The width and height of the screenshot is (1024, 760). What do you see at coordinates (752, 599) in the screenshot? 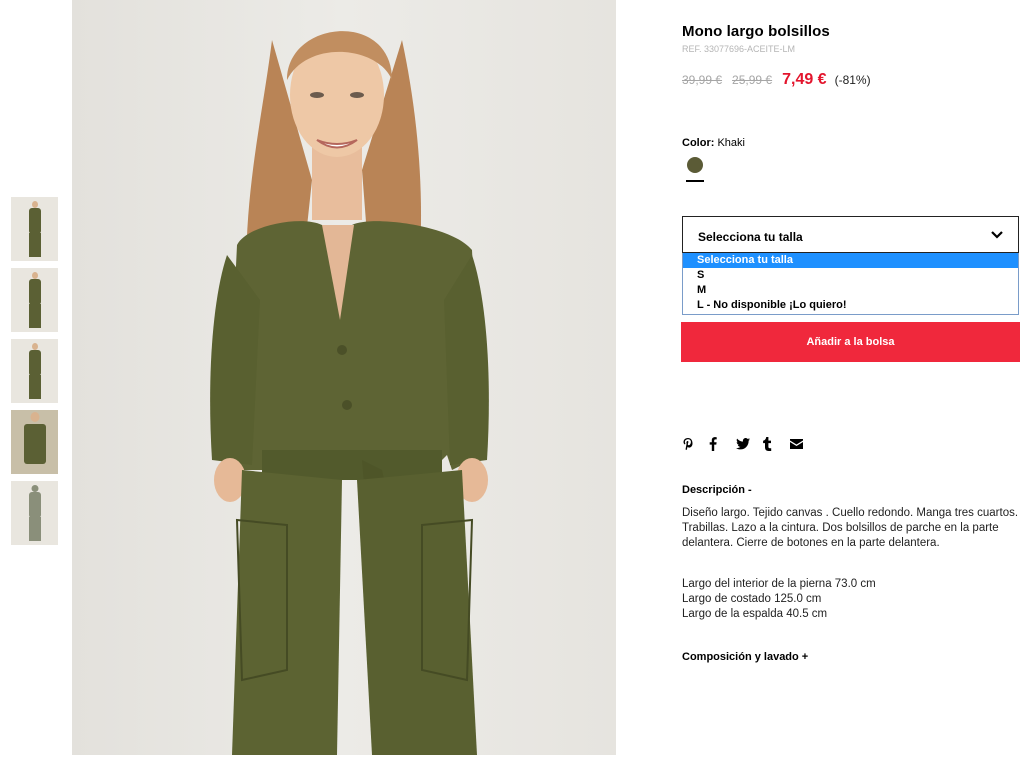
I see `measurement-line: Largo de costado 125.0 cm` at bounding box center [752, 599].